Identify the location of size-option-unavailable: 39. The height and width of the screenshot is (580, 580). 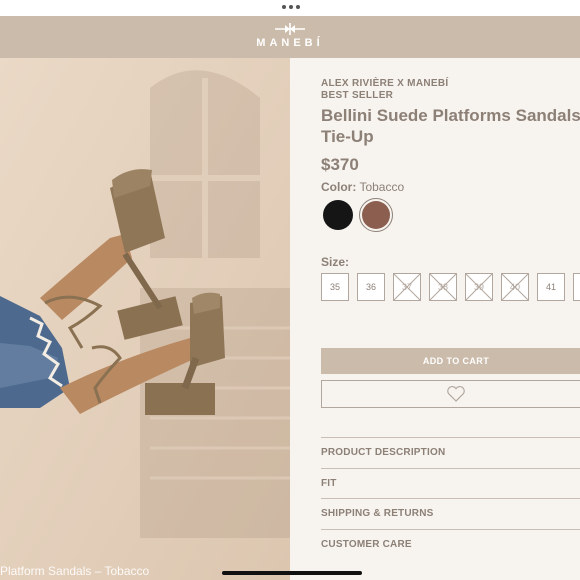
(479, 287).